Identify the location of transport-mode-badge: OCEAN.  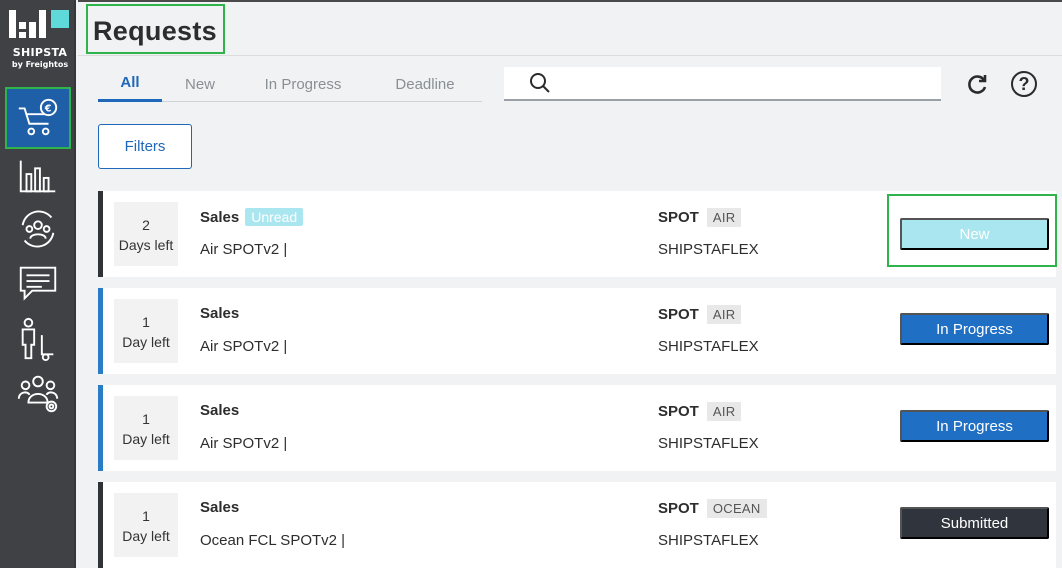
(736, 508).